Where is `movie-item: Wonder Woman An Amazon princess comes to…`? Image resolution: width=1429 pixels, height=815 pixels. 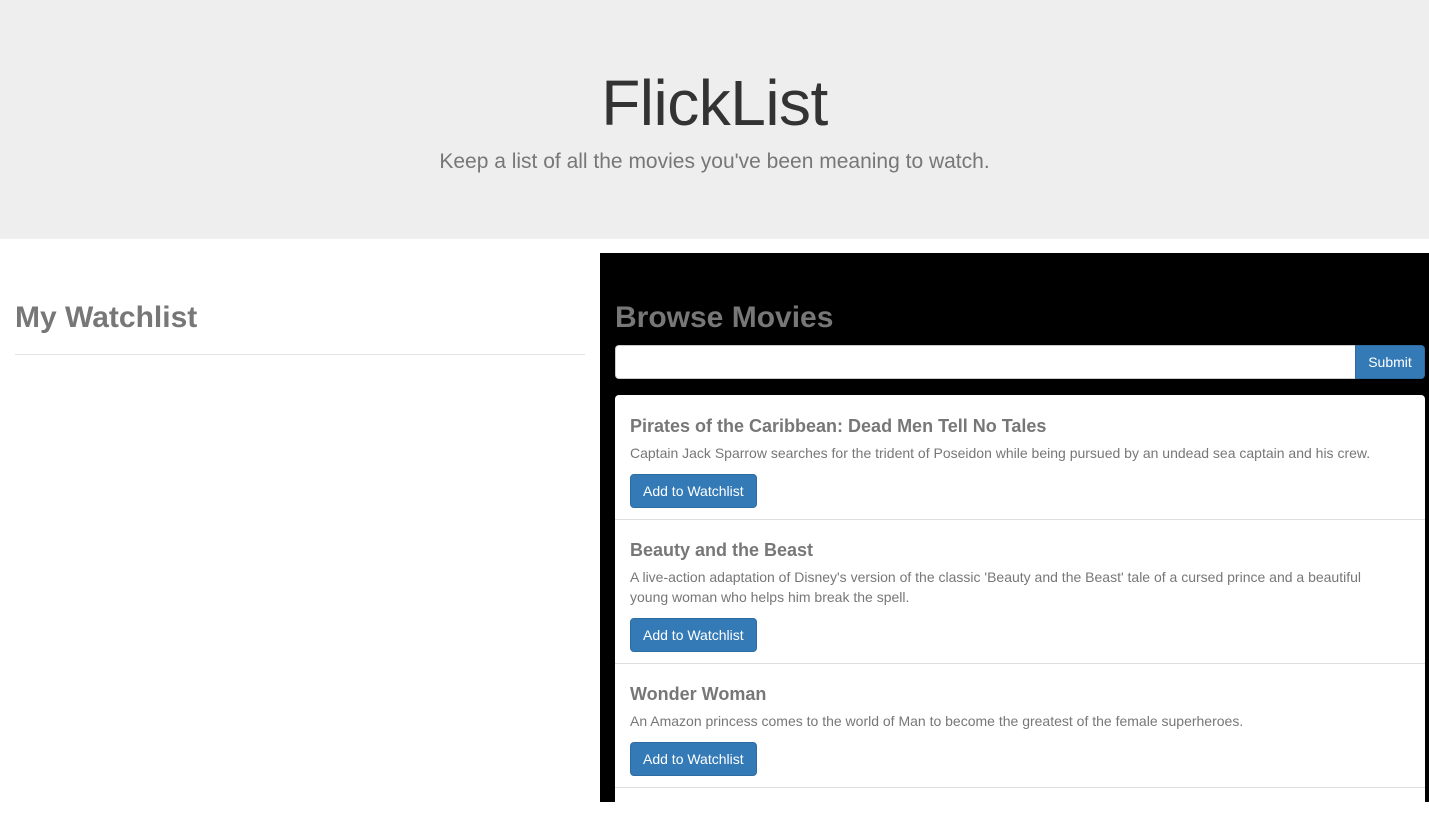
movie-item: Wonder Woman An Amazon princess comes to… is located at coordinates (1020, 726).